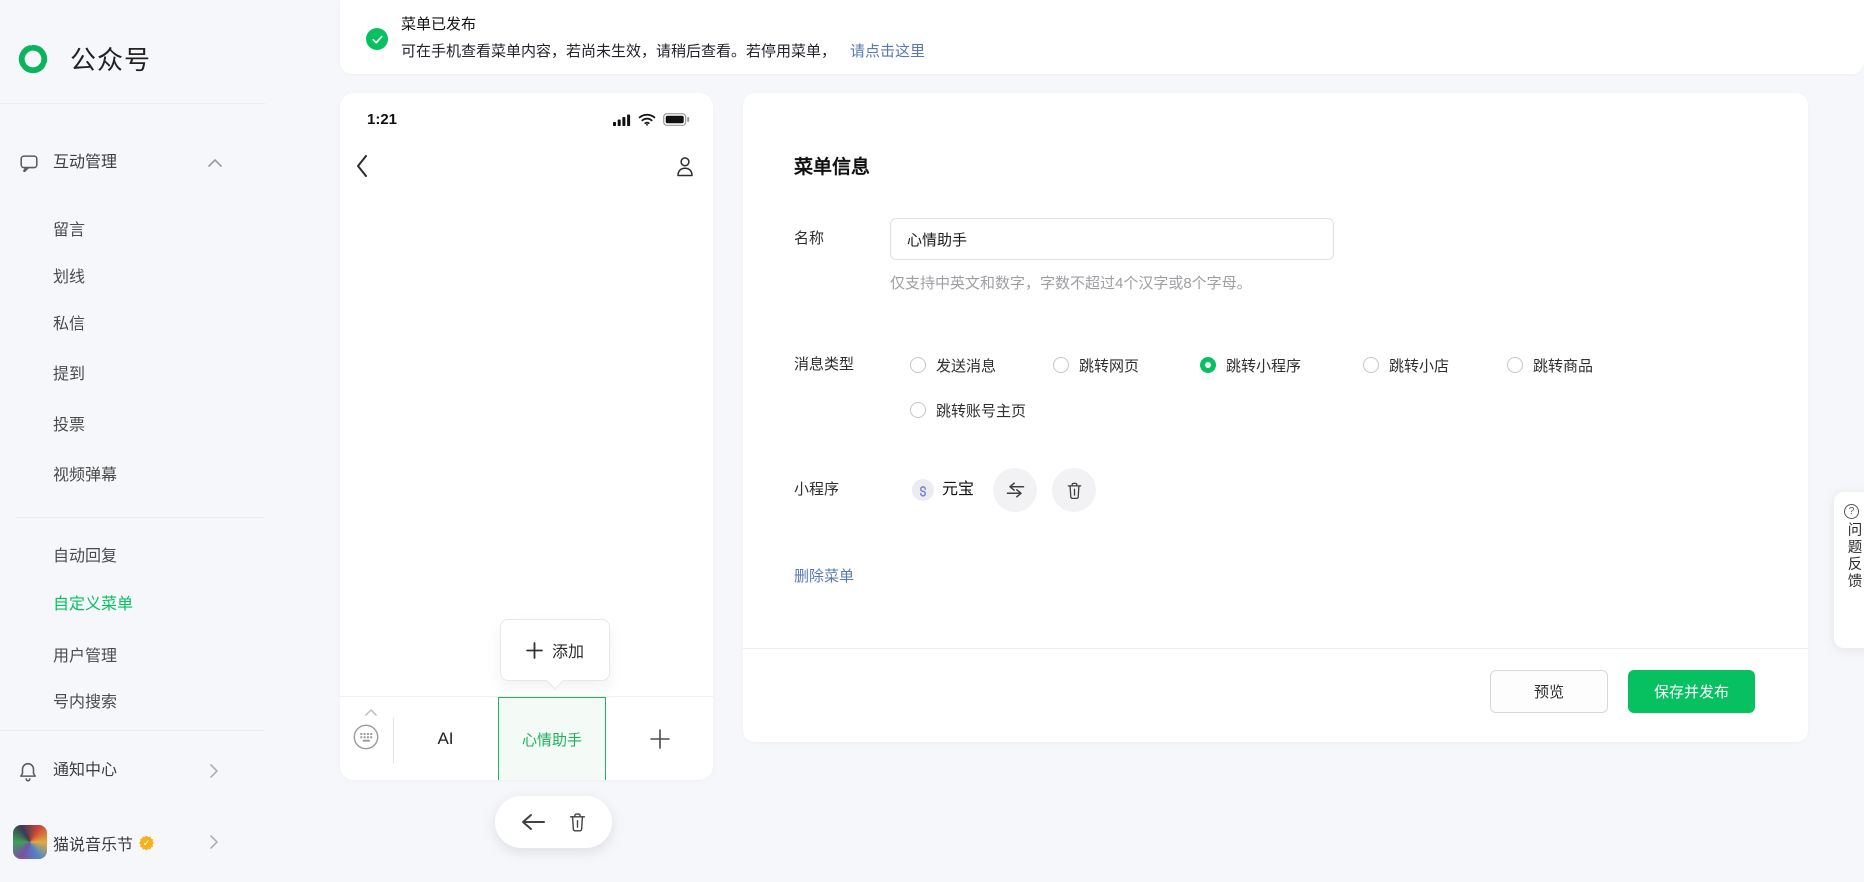 The width and height of the screenshot is (1864, 882). I want to click on sidebar-item-account-search: 号内搜索, so click(85, 703).